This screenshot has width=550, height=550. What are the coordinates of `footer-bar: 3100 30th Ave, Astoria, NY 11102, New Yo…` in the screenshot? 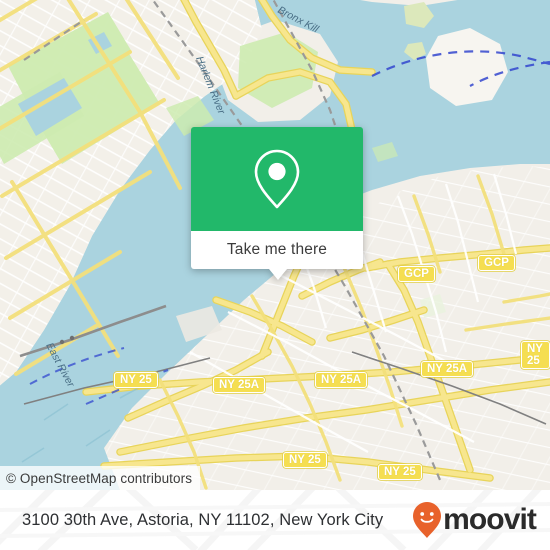 It's located at (275, 520).